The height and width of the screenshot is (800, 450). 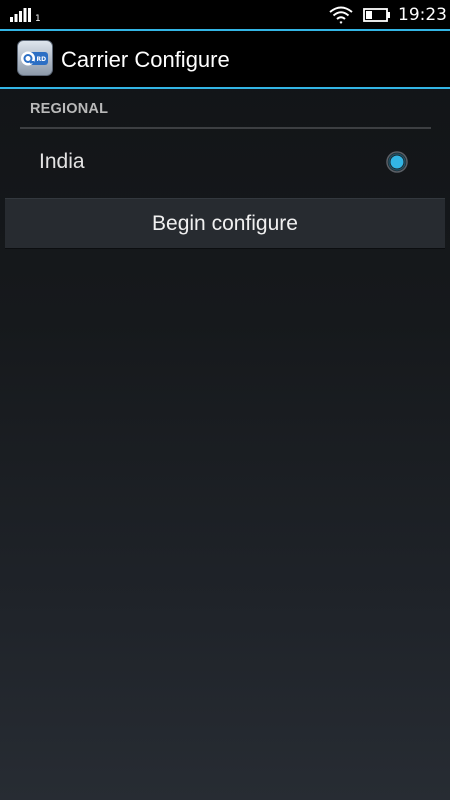 I want to click on wifi-icon, so click(x=341, y=15).